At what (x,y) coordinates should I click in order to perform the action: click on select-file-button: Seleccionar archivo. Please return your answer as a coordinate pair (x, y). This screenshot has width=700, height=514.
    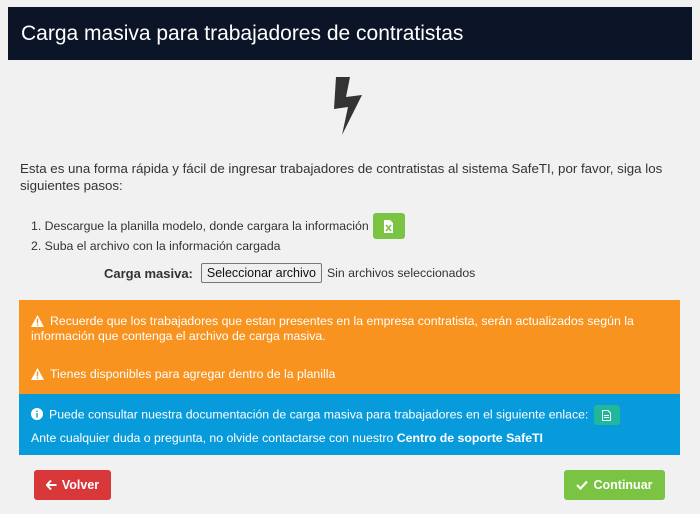
    Looking at the image, I should click on (261, 273).